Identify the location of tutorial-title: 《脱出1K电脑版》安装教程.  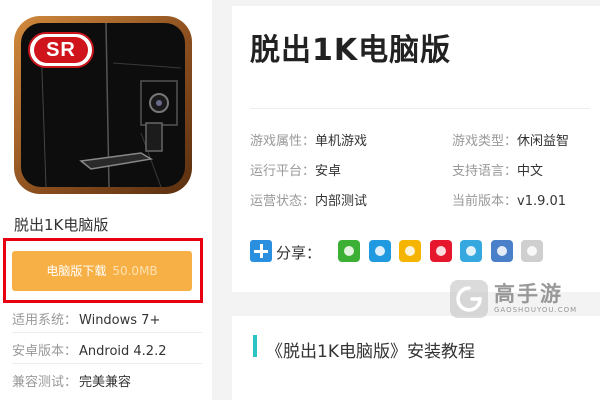
(370, 349).